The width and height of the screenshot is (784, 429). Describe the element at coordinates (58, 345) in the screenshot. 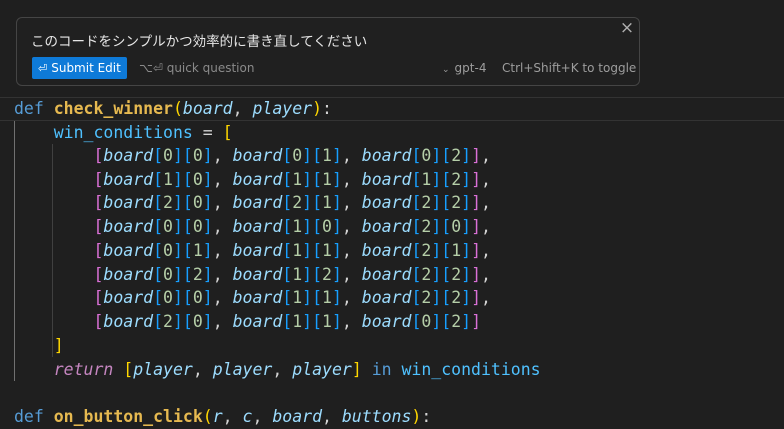

I see `code-line-close-bracket: ]` at that location.